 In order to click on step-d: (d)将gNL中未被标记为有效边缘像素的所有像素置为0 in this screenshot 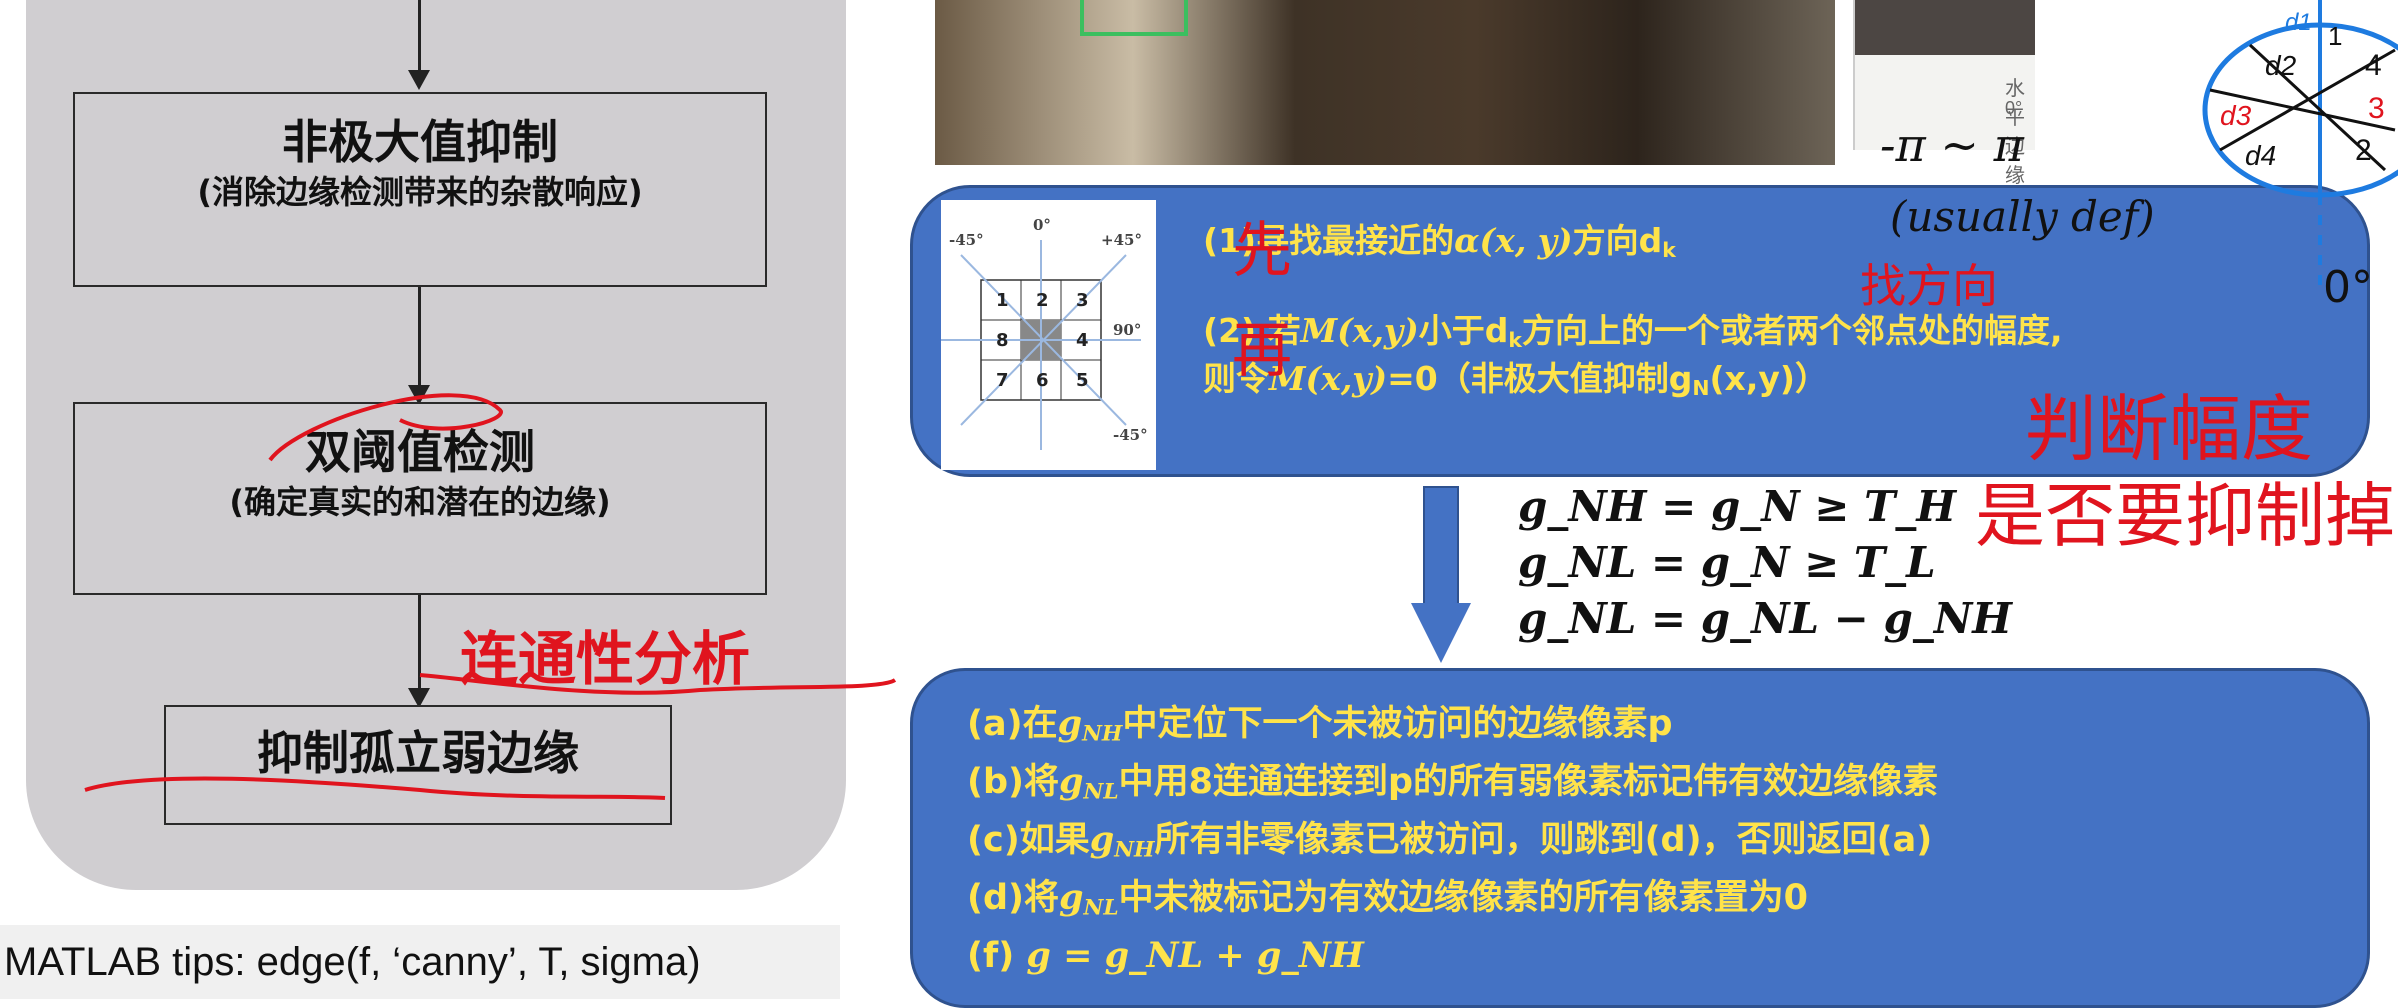, I will do `click(1387, 903)`.